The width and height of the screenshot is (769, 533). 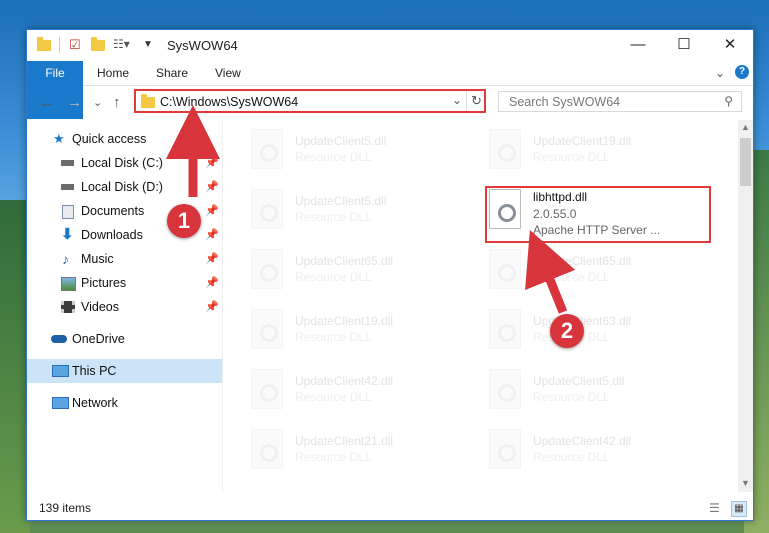 I want to click on callout-two: 2, so click(x=567, y=331).